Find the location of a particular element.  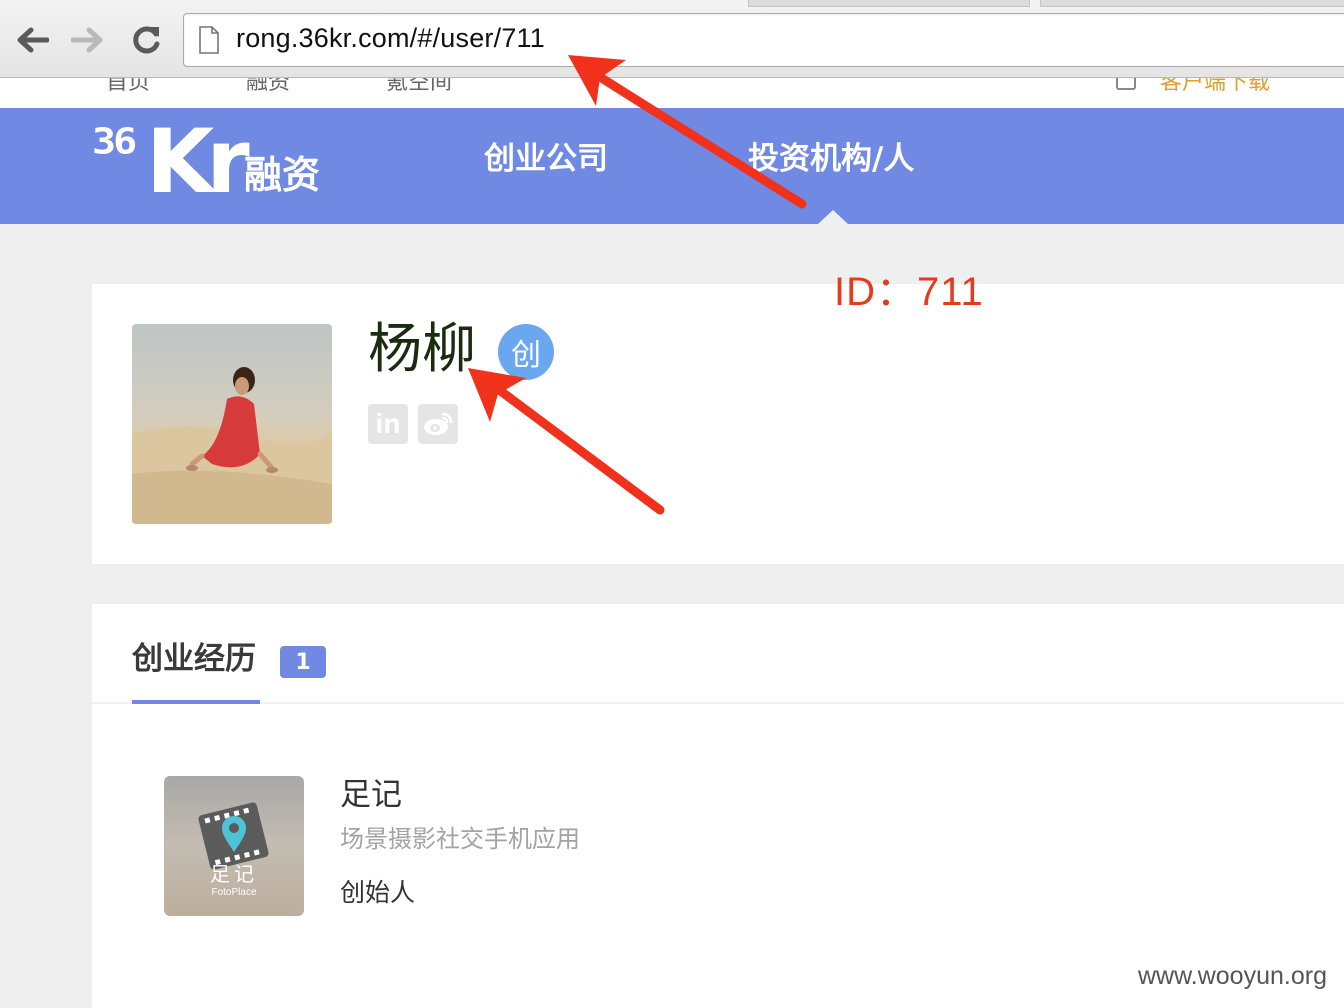

forward-button is located at coordinates (88, 40).